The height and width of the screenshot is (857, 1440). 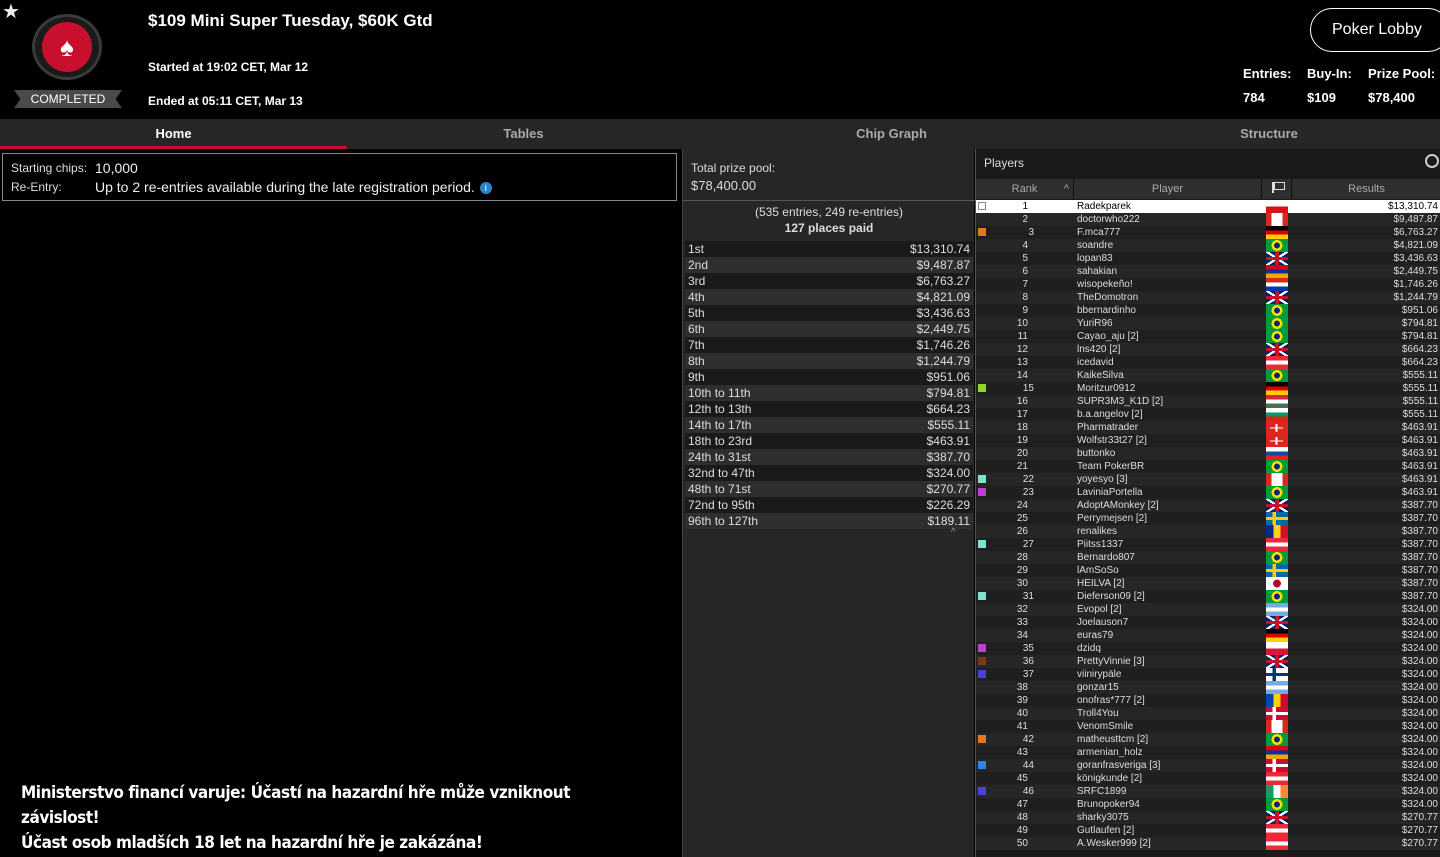 What do you see at coordinates (1208, 570) in the screenshot?
I see `player-row: 29 lAmSoSo $387.70` at bounding box center [1208, 570].